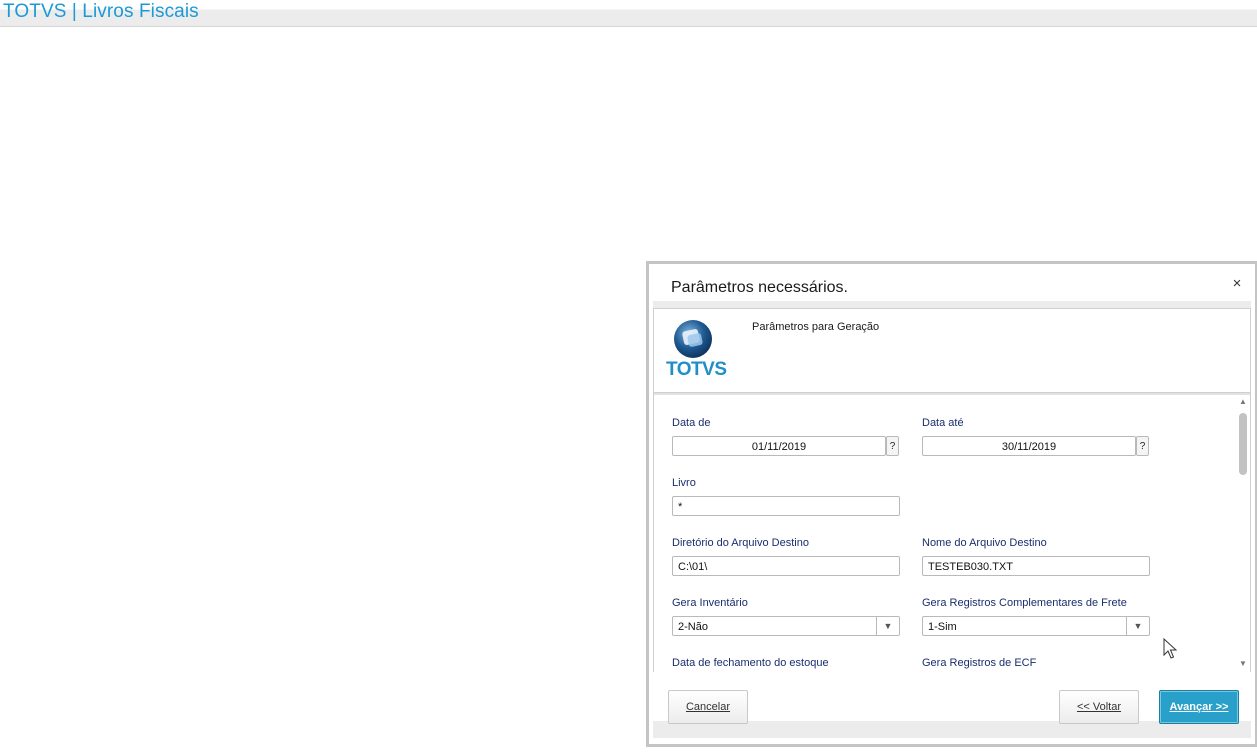 This screenshot has width=1257, height=753. I want to click on dialog-banner: TOTVS Parâmetros para Geração, so click(952, 350).